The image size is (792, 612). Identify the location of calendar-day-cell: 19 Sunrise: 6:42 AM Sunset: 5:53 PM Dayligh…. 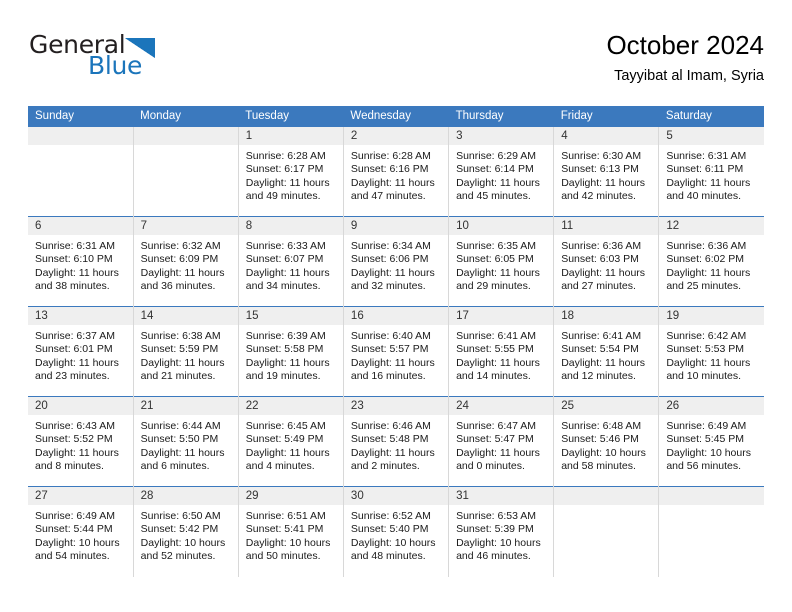
(711, 351).